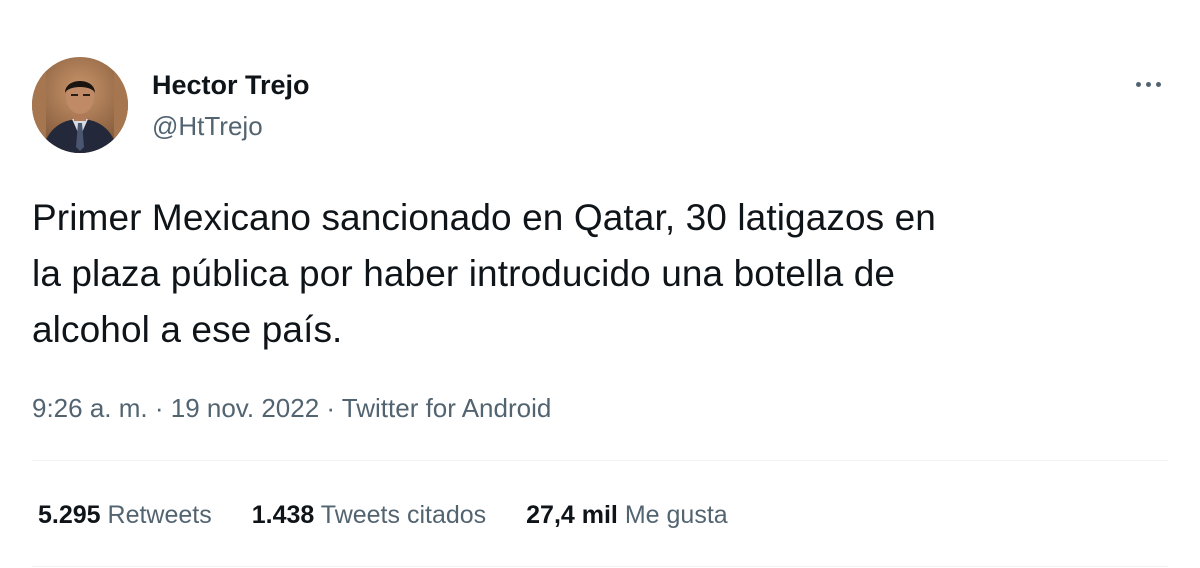 The height and width of the screenshot is (568, 1200). Describe the element at coordinates (207, 126) in the screenshot. I see `author-handle: @HtTrejo` at that location.